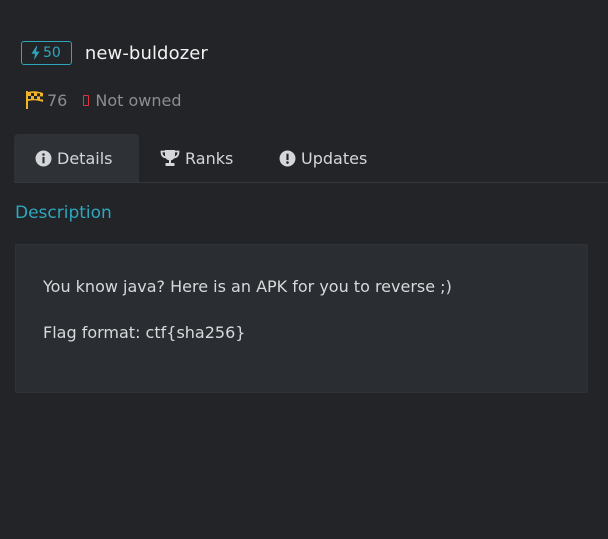 This screenshot has width=608, height=539. What do you see at coordinates (138, 100) in the screenshot?
I see `ownership-label: Not owned` at bounding box center [138, 100].